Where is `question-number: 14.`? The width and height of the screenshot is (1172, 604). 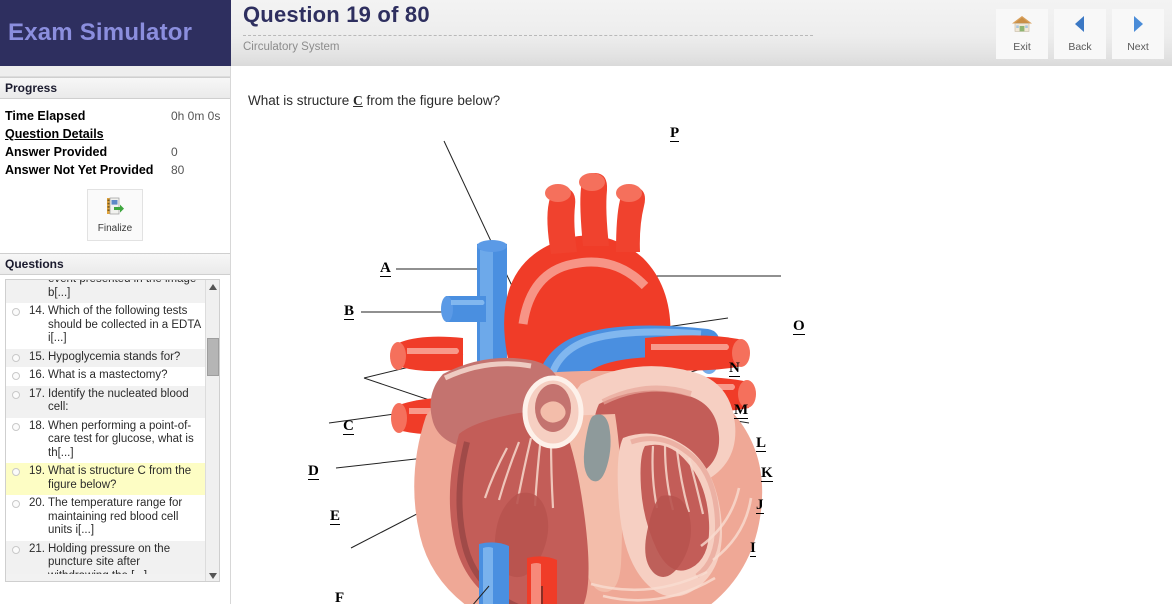
question-number: 14. is located at coordinates (37, 311).